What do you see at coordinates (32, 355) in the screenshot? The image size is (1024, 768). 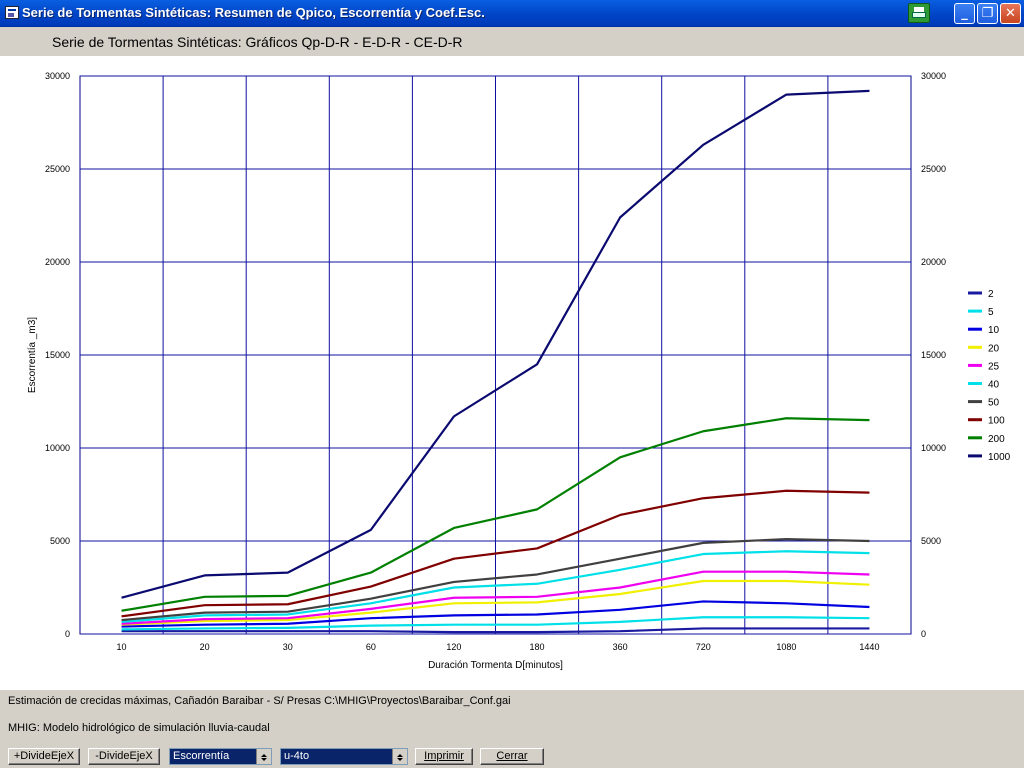 I see `y-axis-title: Escorrentía _m3]` at bounding box center [32, 355].